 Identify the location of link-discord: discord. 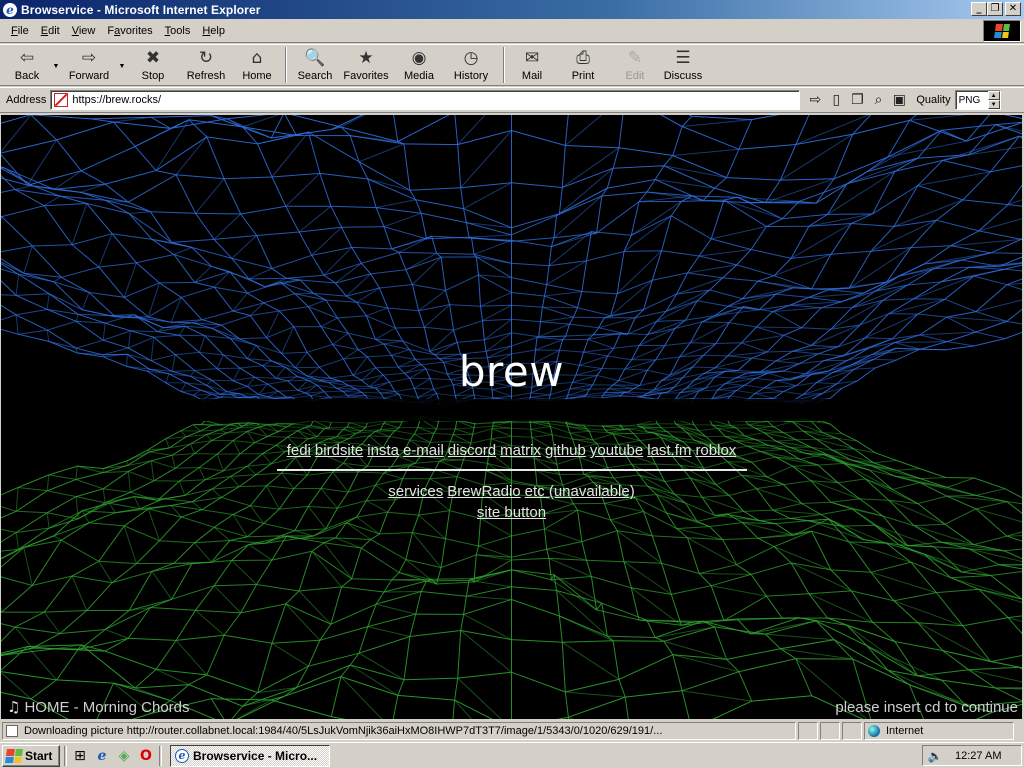
(472, 450).